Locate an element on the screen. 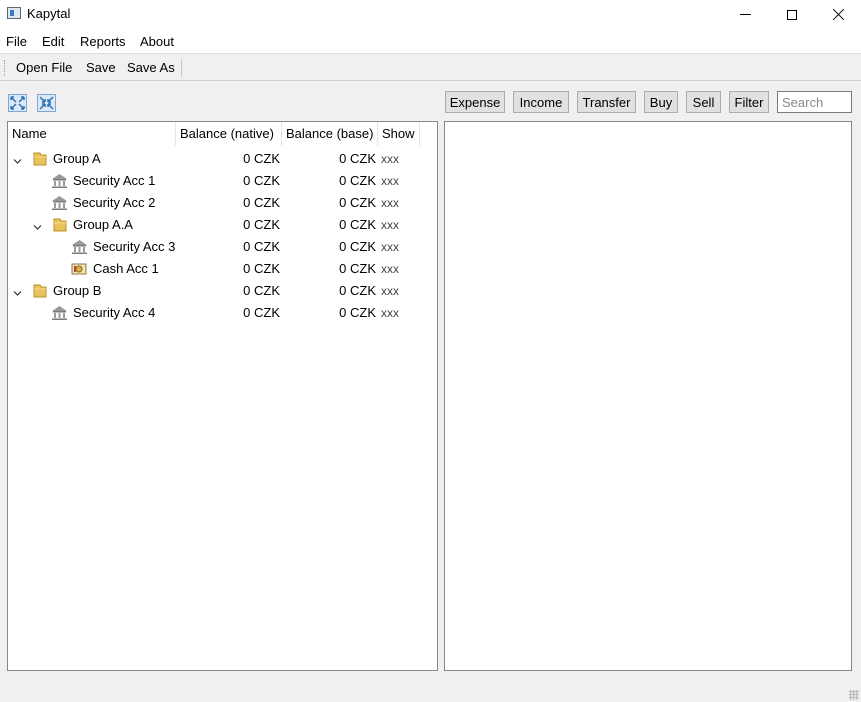  minimize-button is located at coordinates (745, 14).